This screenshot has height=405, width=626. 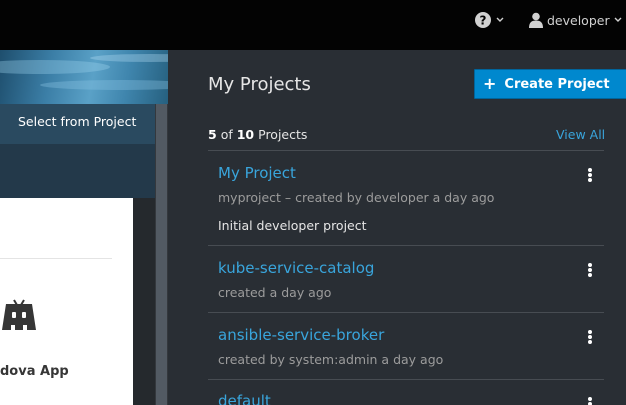 I want to click on project-count-suffix: Projects, so click(x=283, y=134).